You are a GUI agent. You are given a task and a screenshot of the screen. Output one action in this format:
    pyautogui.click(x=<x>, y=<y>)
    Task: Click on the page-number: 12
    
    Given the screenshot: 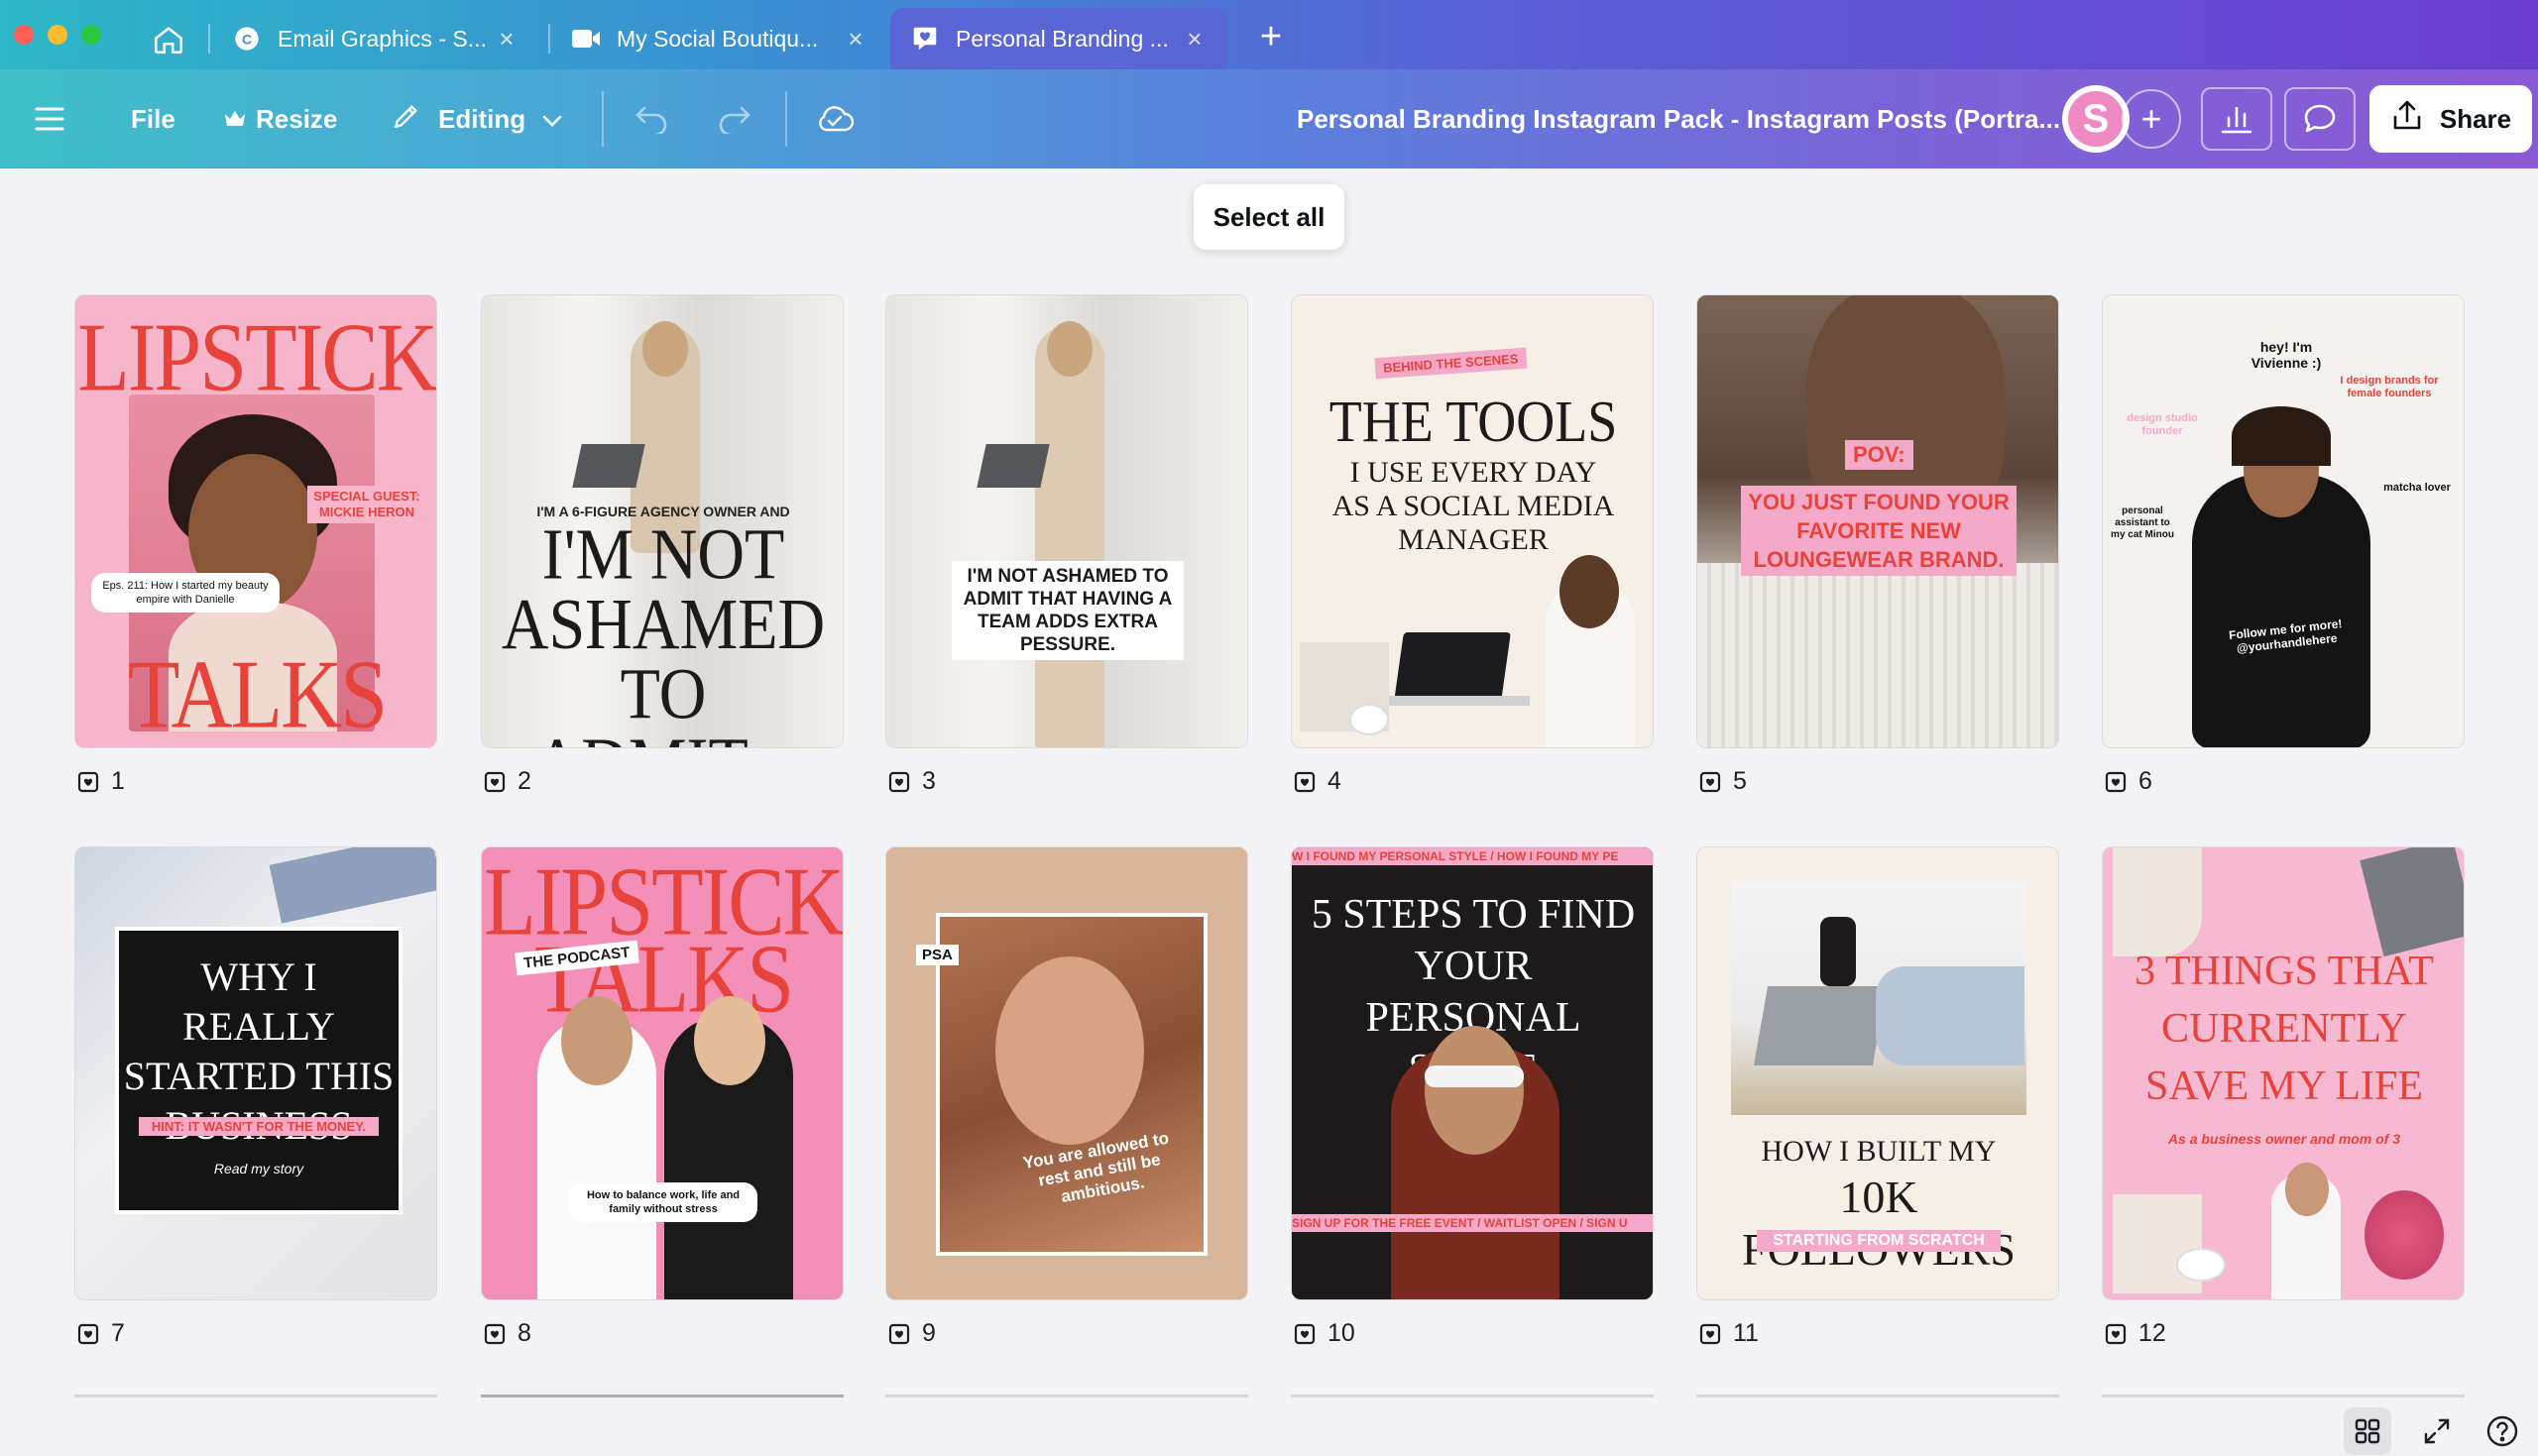 What is the action you would take?
    pyautogui.click(x=2152, y=1333)
    